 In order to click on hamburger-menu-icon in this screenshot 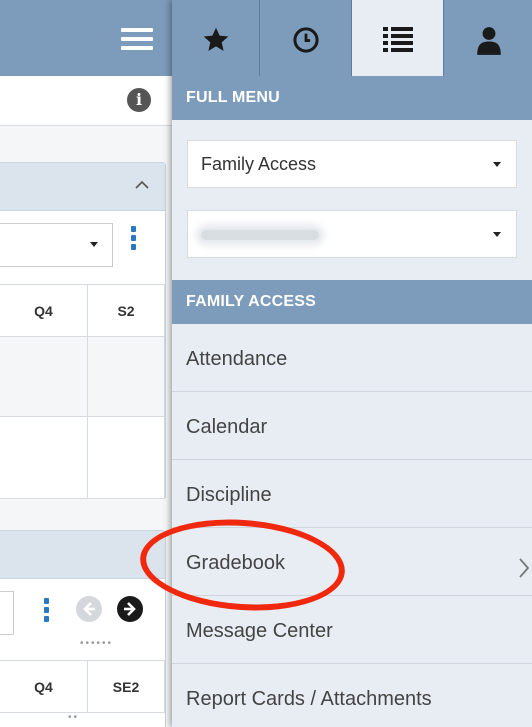, I will do `click(137, 39)`.